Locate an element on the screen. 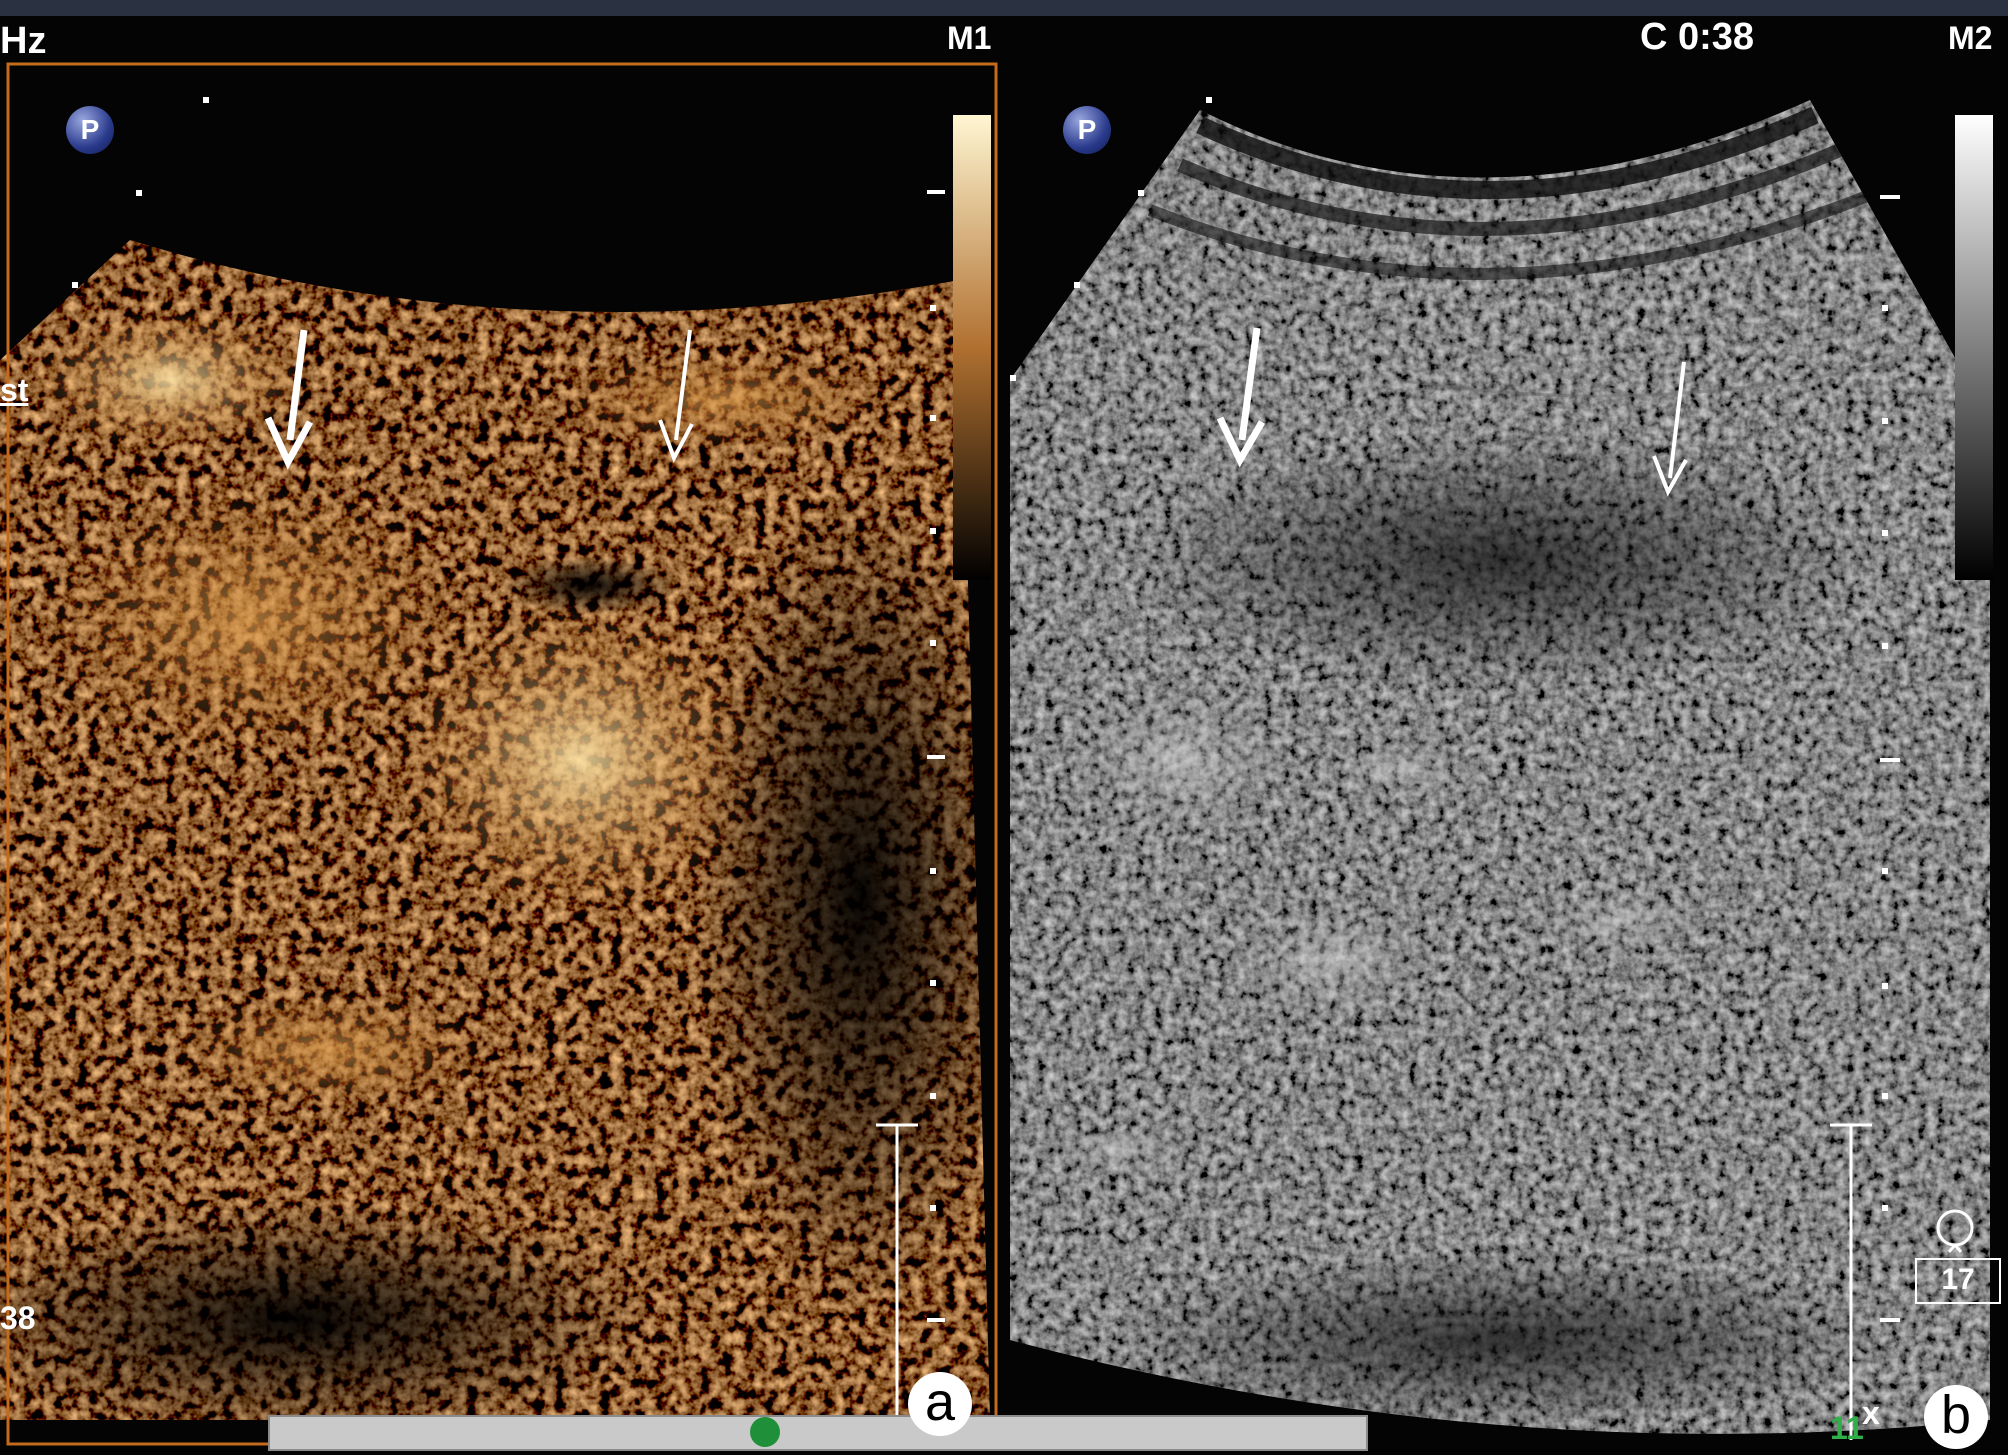 Image resolution: width=2008 pixels, height=1455 pixels. left-edge-depth-label: 38 is located at coordinates (18, 1318).